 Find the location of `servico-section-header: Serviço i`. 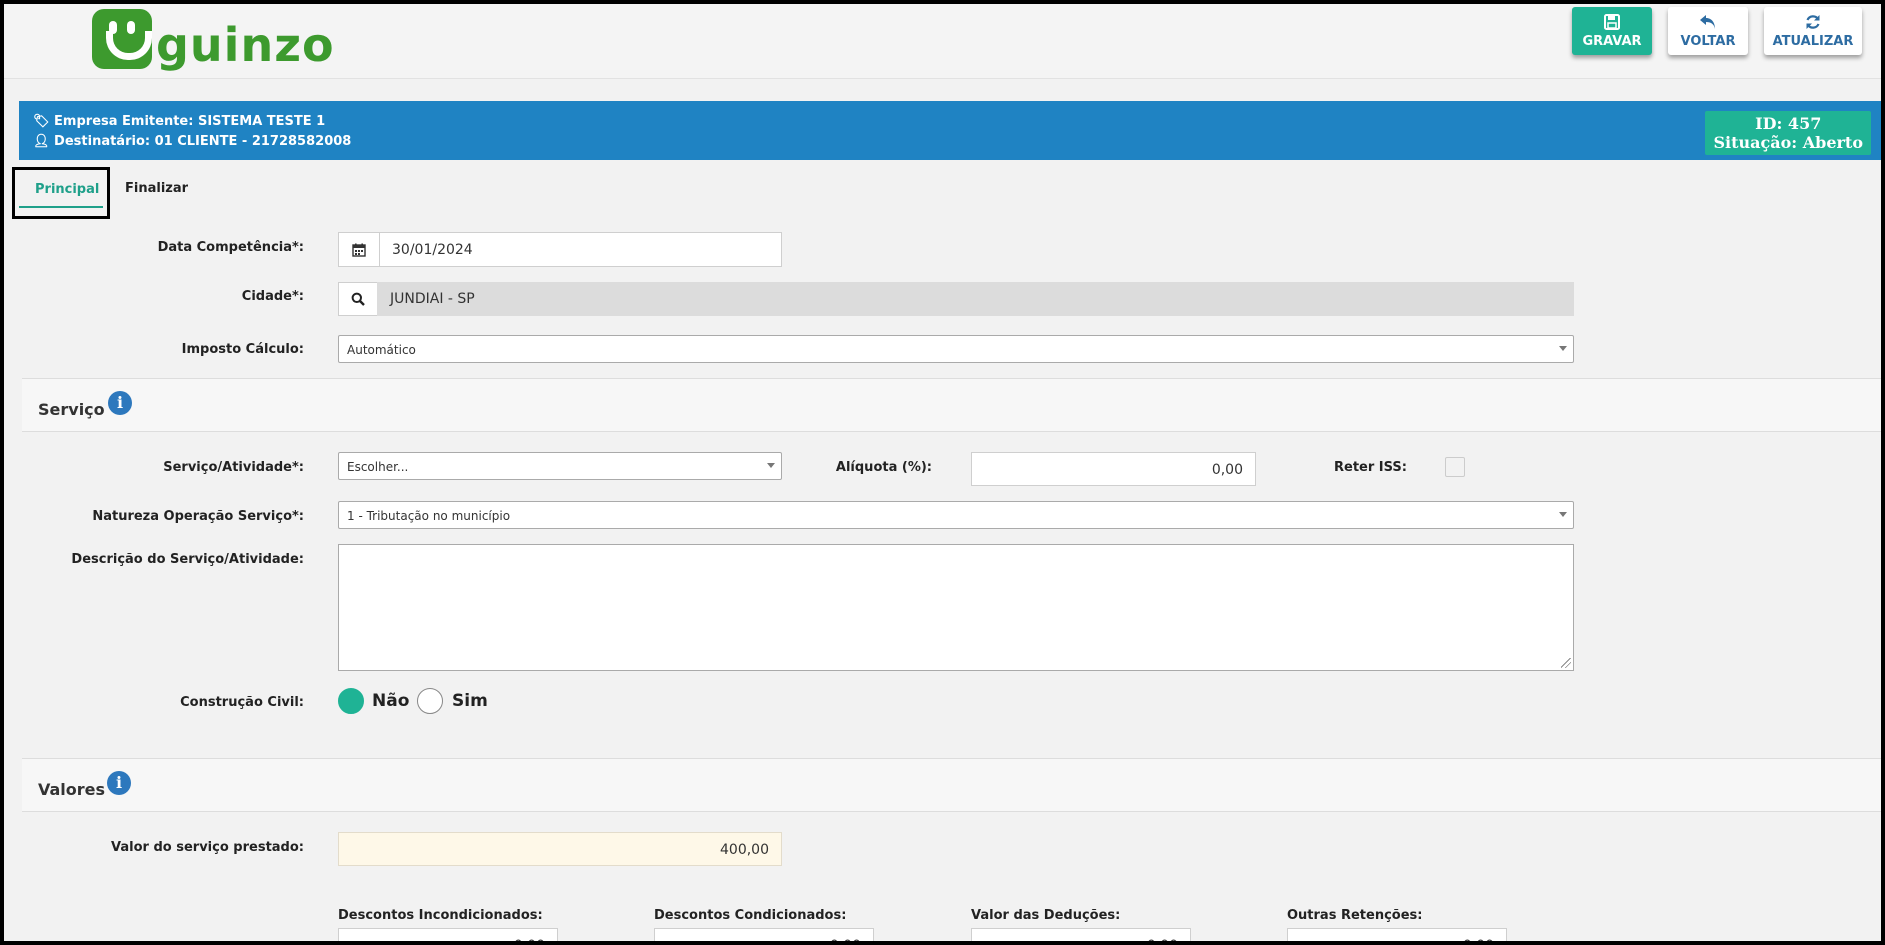

servico-section-header: Serviço i is located at coordinates (951, 405).